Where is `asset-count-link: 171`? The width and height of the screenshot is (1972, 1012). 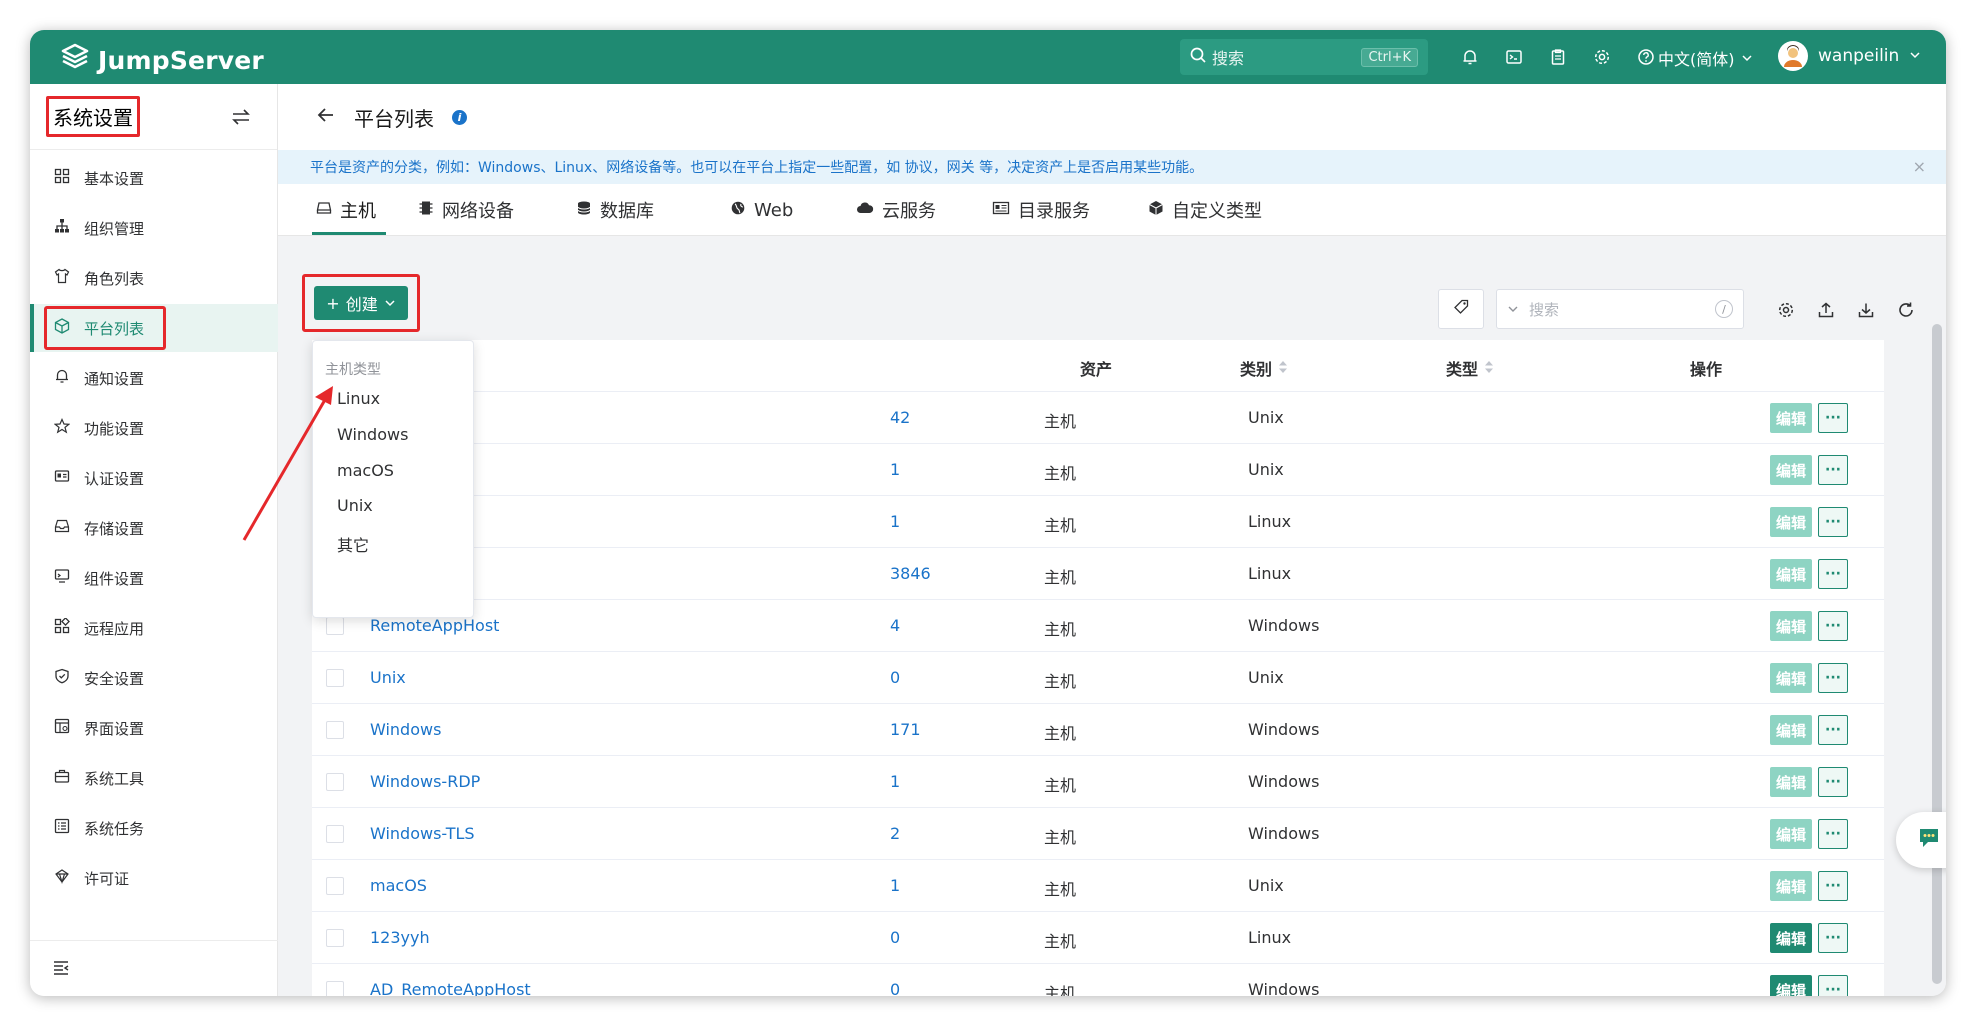 asset-count-link: 171 is located at coordinates (905, 729).